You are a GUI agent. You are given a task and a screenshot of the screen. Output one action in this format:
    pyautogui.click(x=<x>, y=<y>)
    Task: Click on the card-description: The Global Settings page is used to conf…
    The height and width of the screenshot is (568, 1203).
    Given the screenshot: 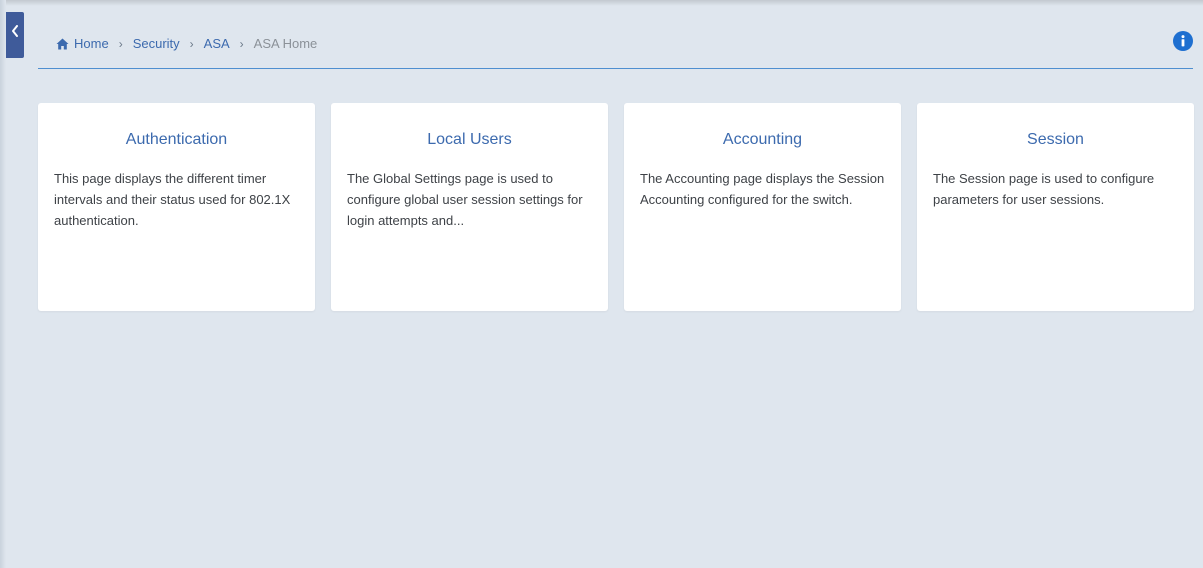 What is the action you would take?
    pyautogui.click(x=465, y=199)
    